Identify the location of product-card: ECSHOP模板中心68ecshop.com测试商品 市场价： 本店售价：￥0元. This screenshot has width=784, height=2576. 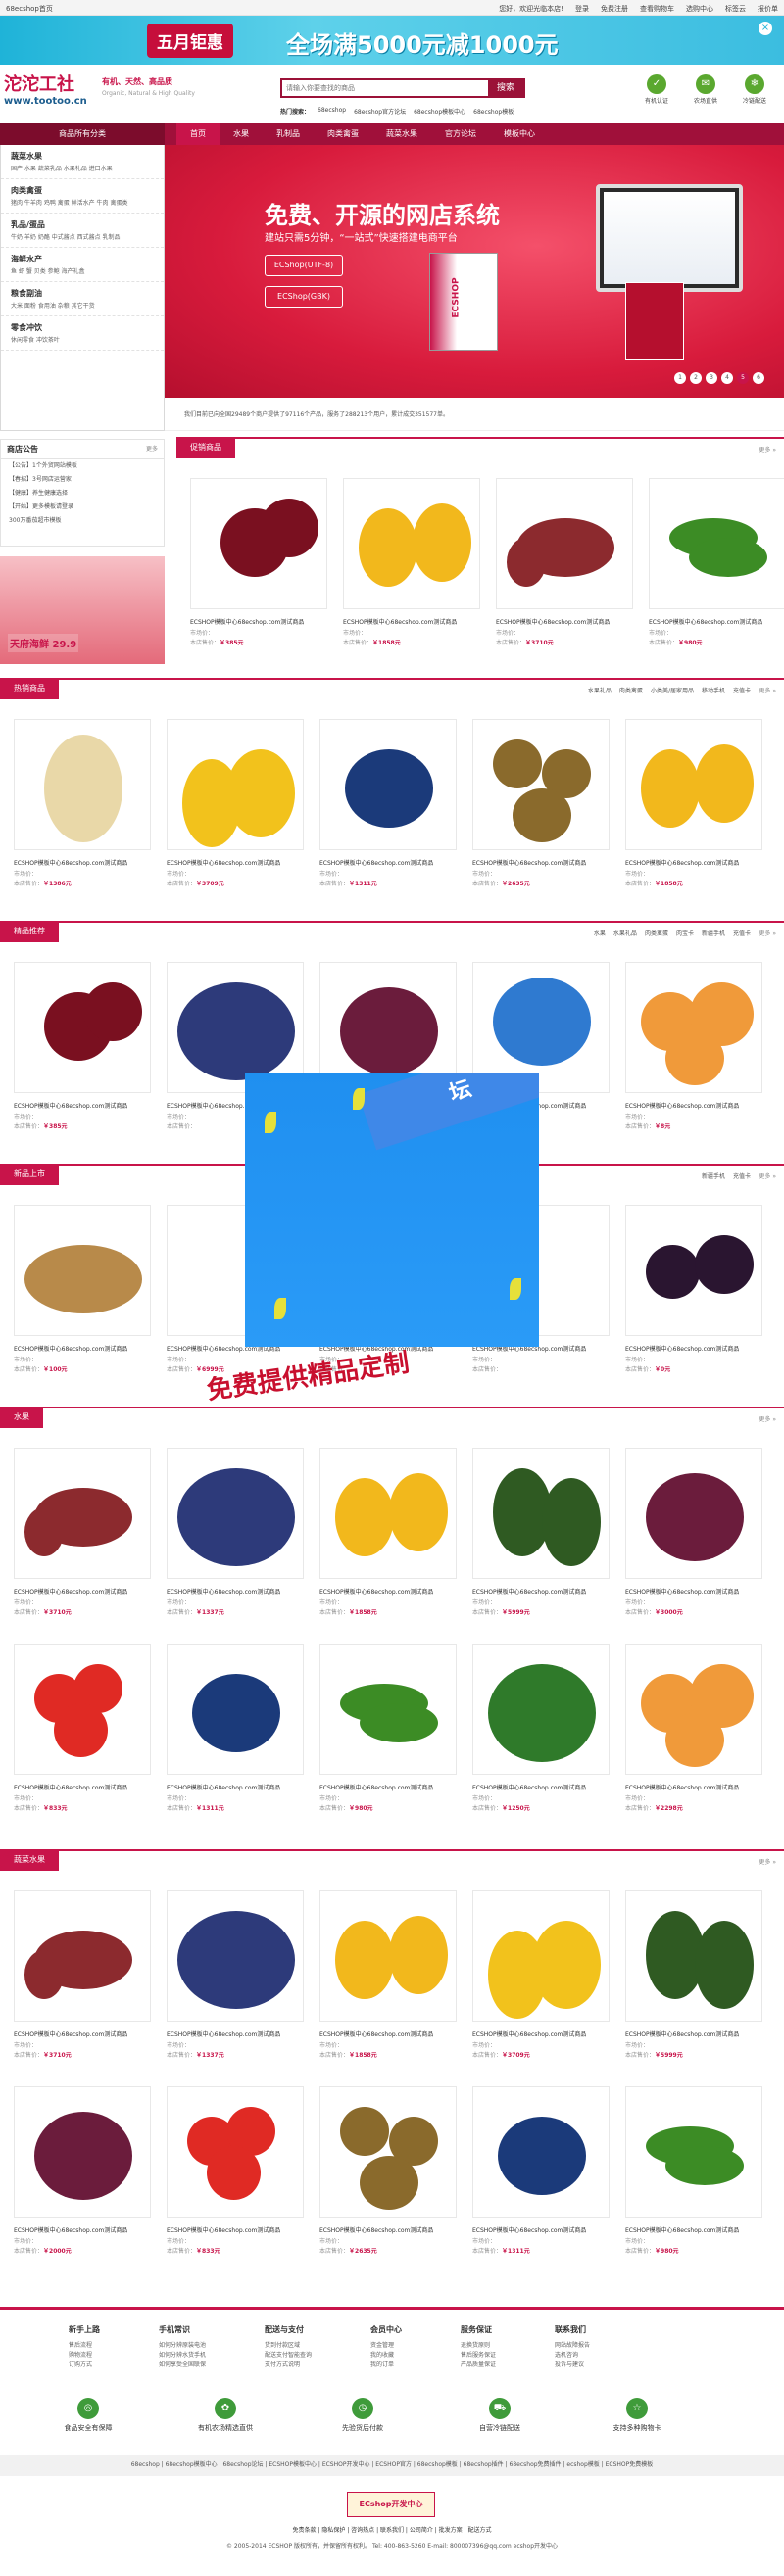
(693, 1289).